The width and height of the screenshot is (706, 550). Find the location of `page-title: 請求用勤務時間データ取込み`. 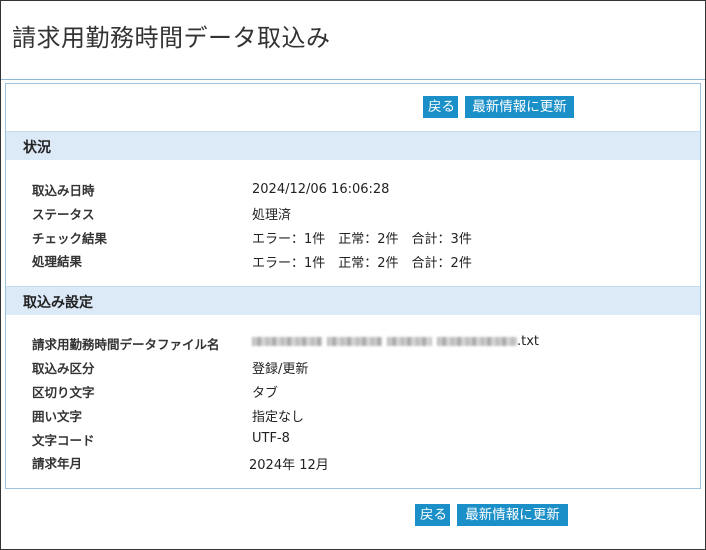

page-title: 請求用勤務時間データ取込み is located at coordinates (171, 38).